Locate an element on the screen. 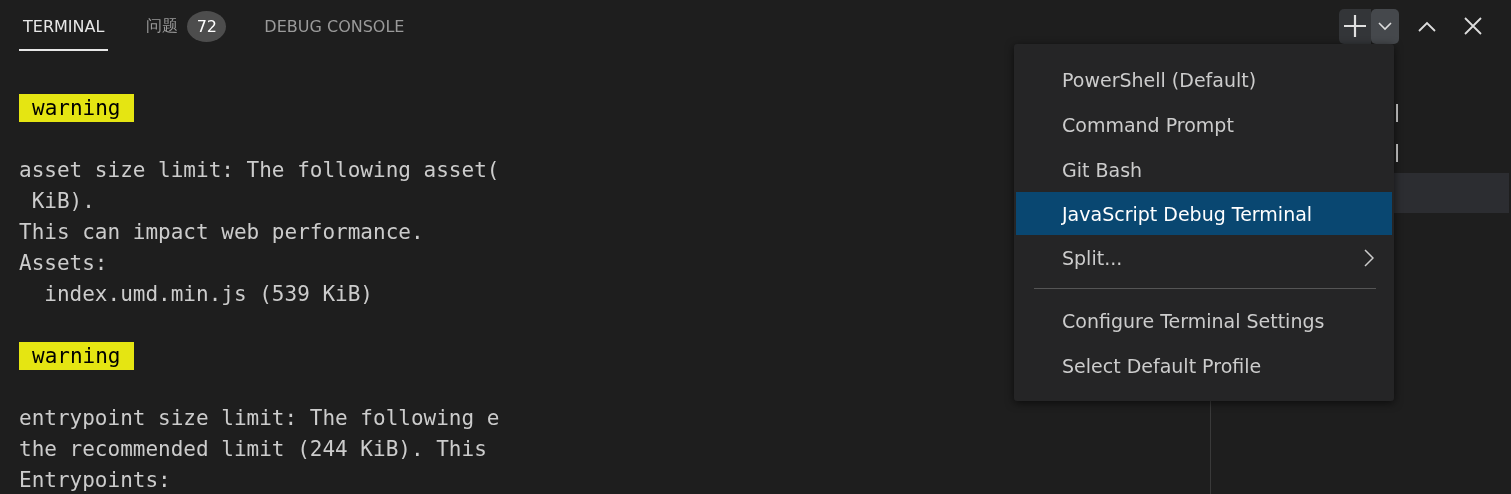  menu-item: Command Prompt is located at coordinates (1204, 124).